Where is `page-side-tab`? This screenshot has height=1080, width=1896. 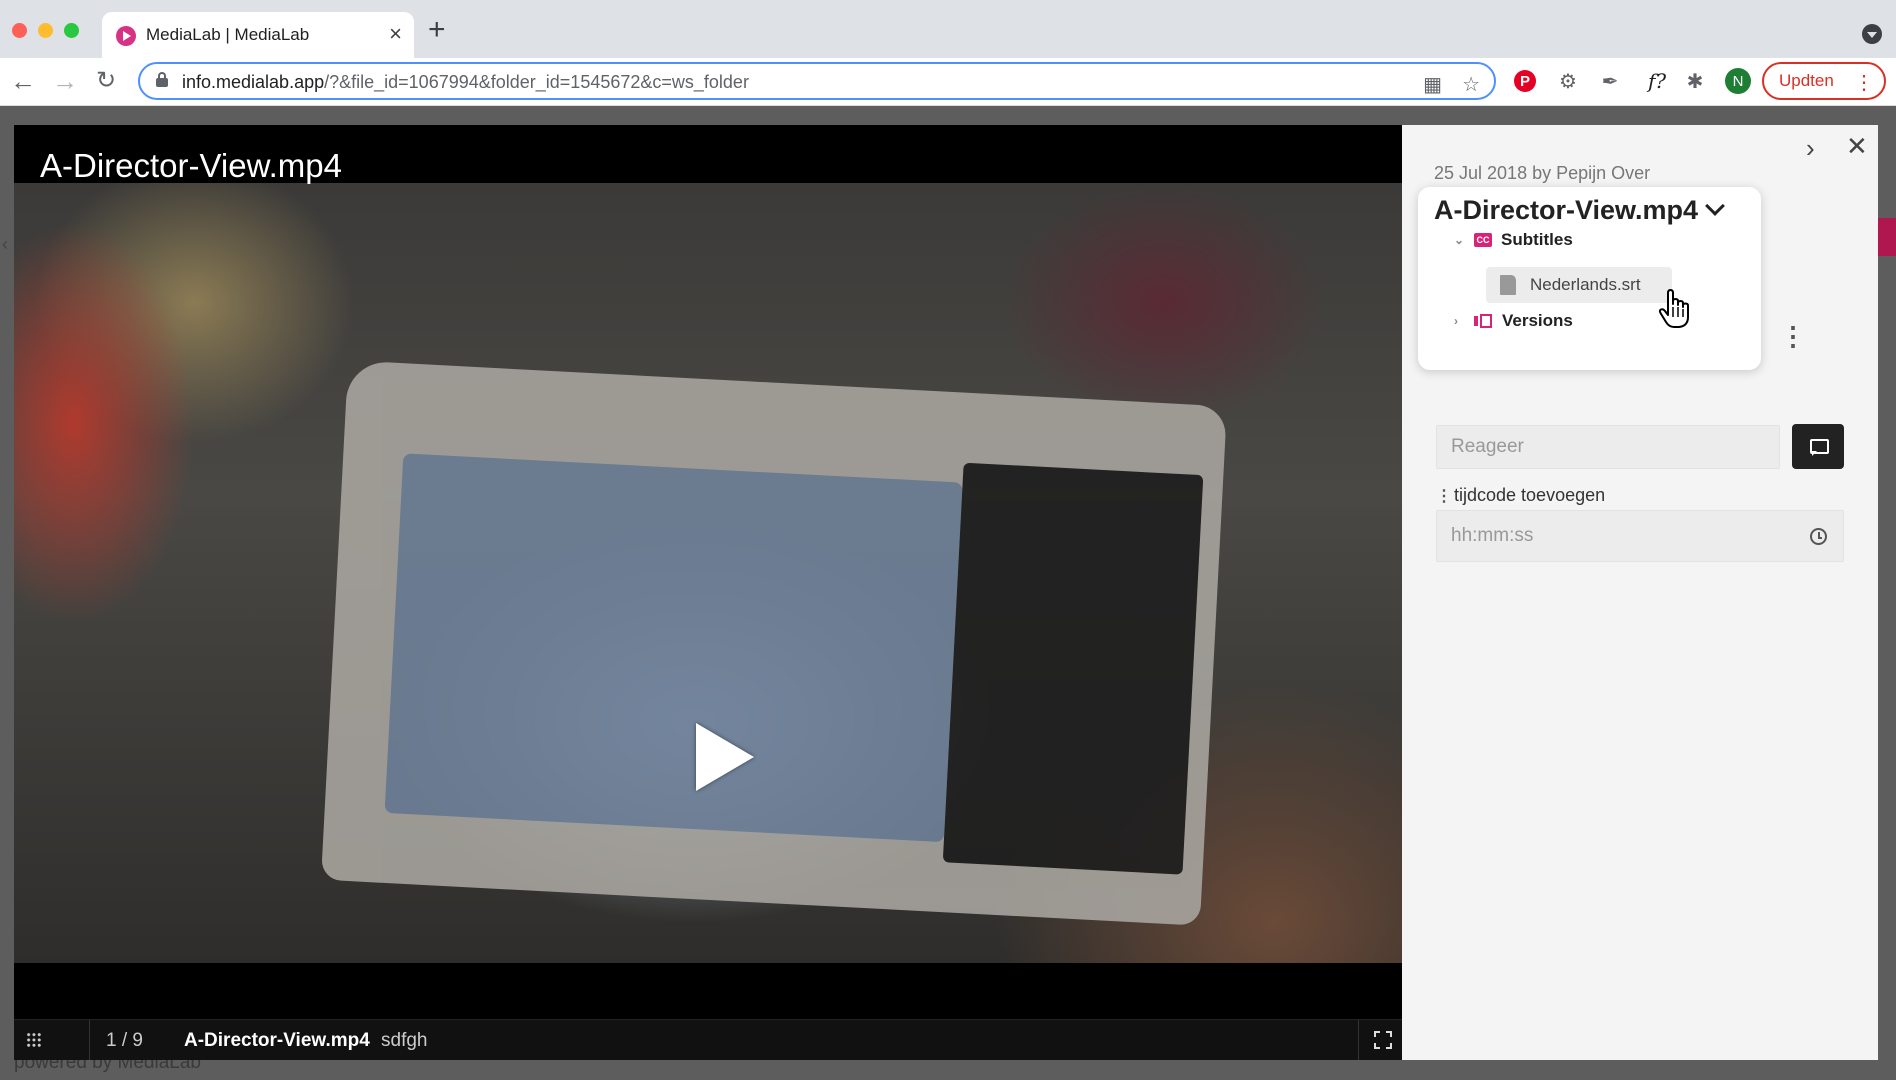 page-side-tab is located at coordinates (1887, 237).